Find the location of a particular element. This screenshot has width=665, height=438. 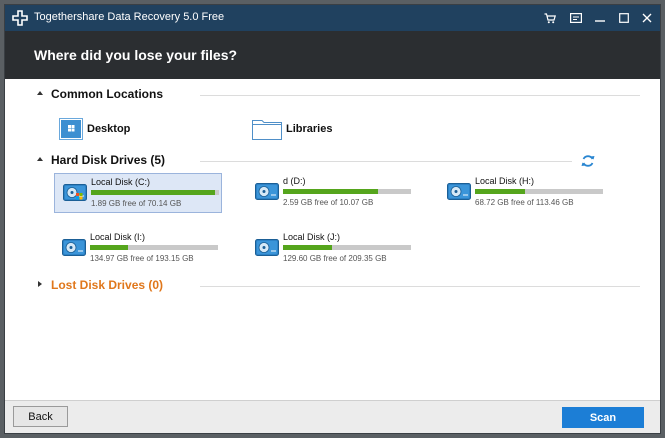

maximize-icon is located at coordinates (624, 18).